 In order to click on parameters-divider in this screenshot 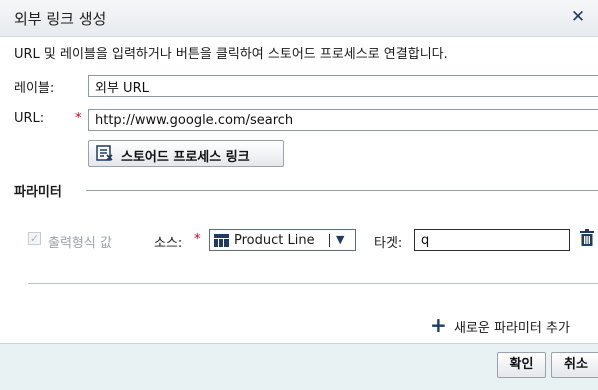, I will do `click(342, 190)`.